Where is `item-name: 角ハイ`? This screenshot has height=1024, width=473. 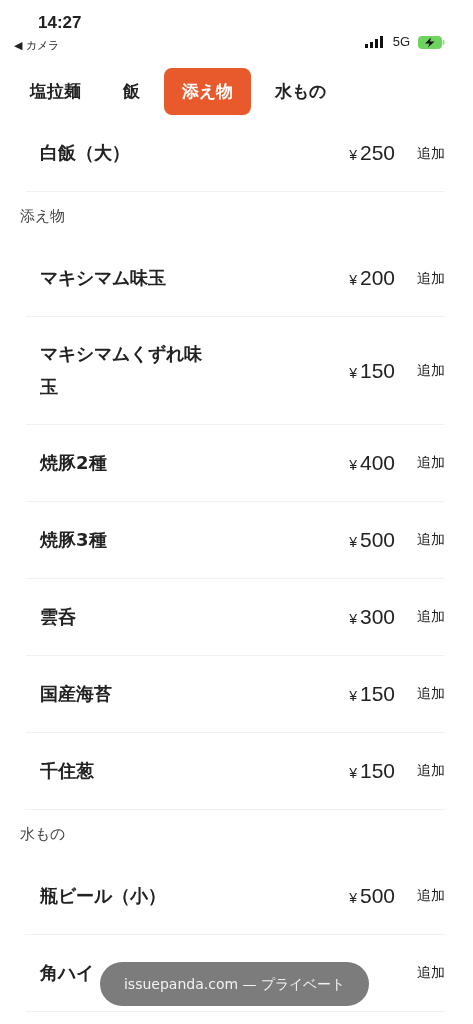 item-name: 角ハイ is located at coordinates (67, 972).